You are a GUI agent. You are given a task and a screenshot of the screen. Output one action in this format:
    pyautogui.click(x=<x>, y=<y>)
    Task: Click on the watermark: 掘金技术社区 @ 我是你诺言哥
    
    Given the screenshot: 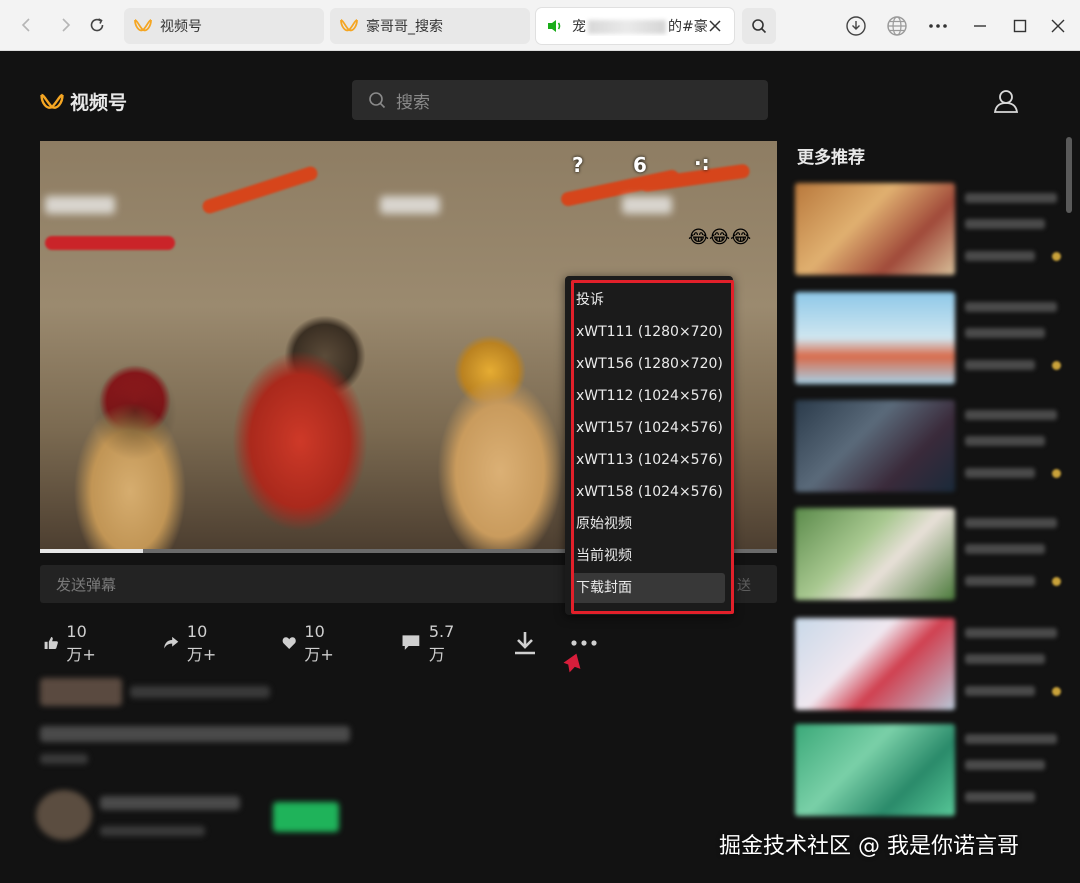 What is the action you would take?
    pyautogui.click(x=869, y=846)
    